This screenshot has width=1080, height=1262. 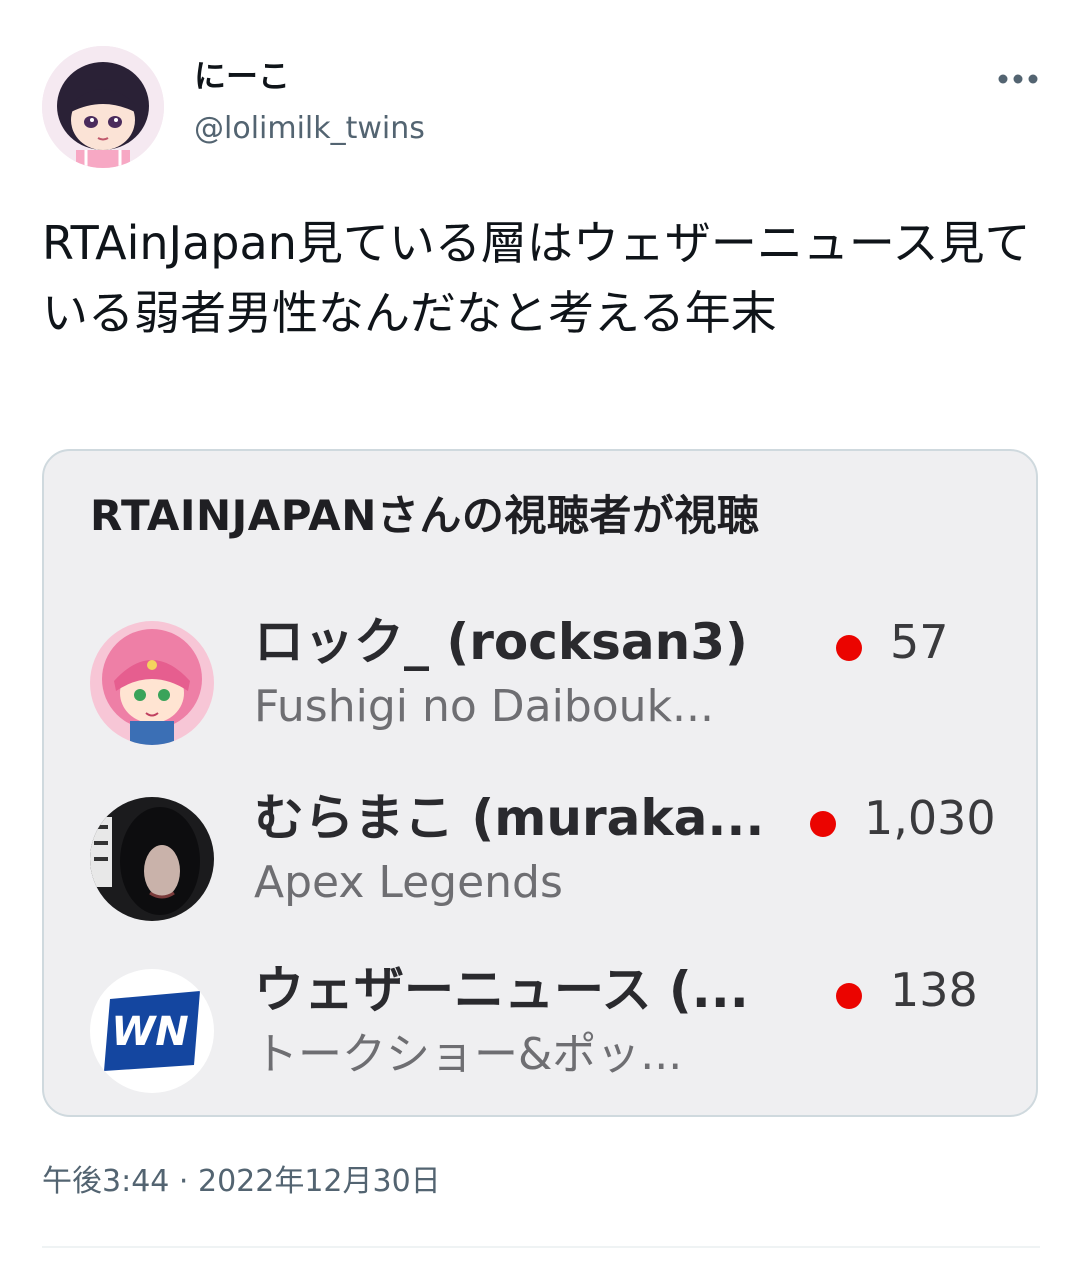 What do you see at coordinates (541, 1247) in the screenshot?
I see `divider` at bounding box center [541, 1247].